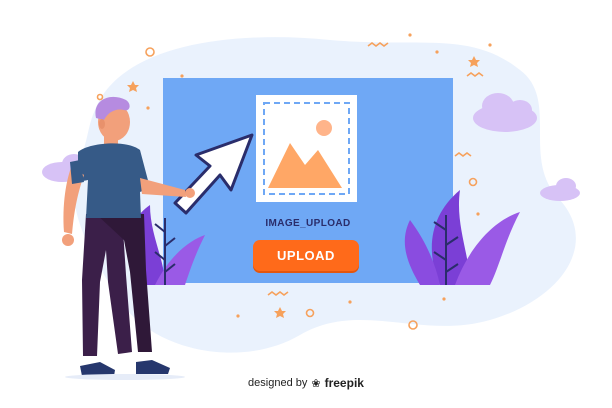 The image size is (612, 408). I want to click on image-upload-label: IMAGE_UPLOAD, so click(308, 223).